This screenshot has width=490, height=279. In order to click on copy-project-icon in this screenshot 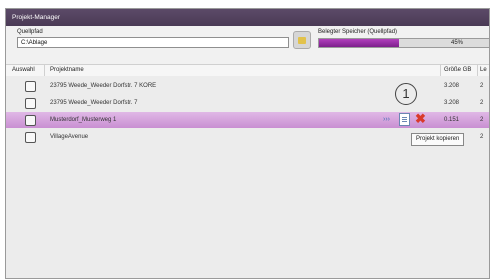, I will do `click(404, 119)`.